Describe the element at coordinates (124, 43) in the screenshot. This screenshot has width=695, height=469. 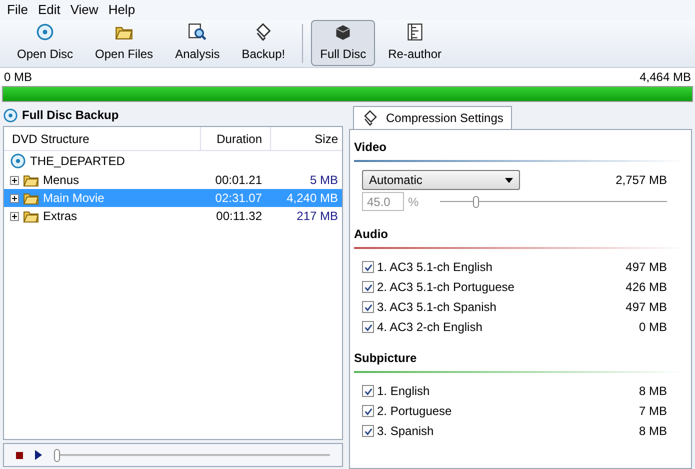
I see `toolbar-button: Open Files` at that location.